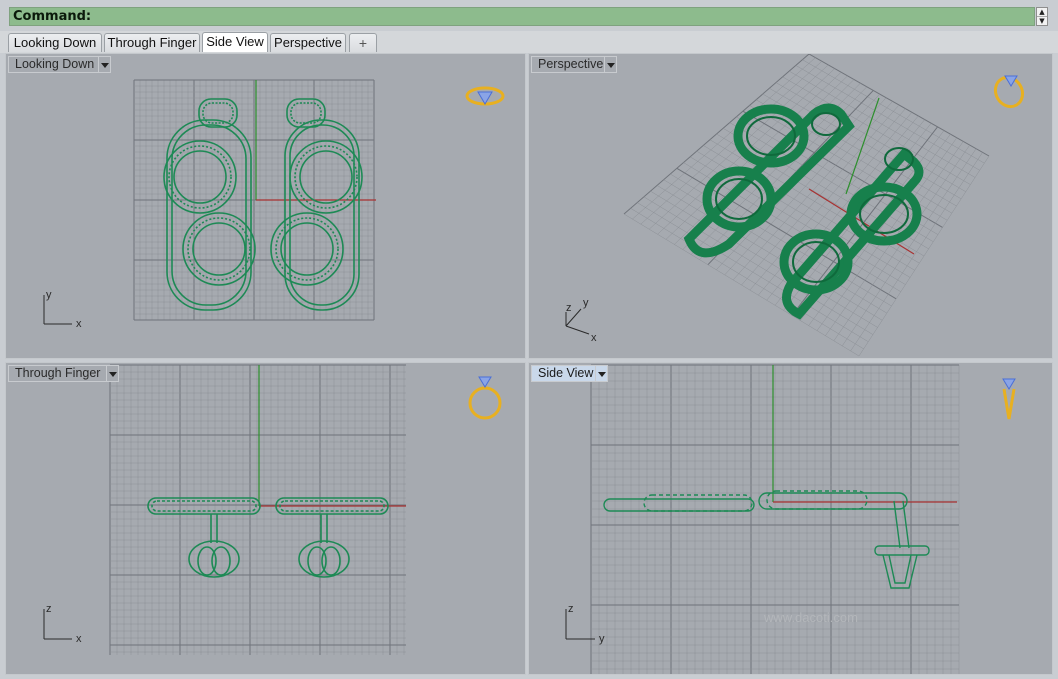 The width and height of the screenshot is (1058, 679). Describe the element at coordinates (485, 398) in the screenshot. I see `ring-front-view-icon` at that location.